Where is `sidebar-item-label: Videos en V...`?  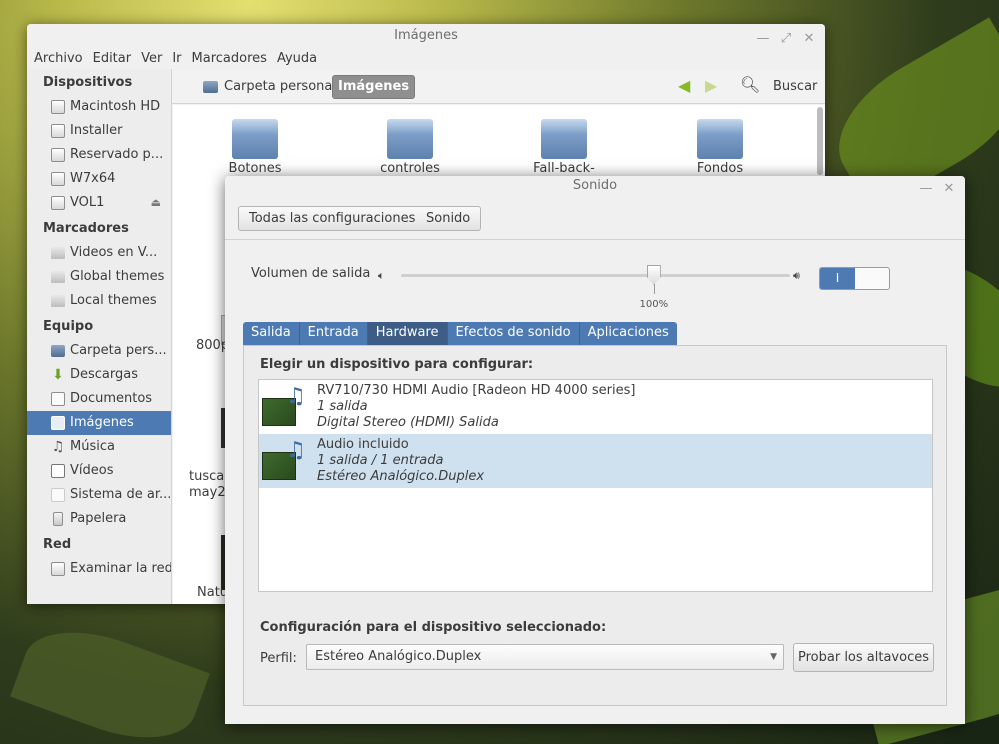
sidebar-item-label: Videos en V... is located at coordinates (114, 252).